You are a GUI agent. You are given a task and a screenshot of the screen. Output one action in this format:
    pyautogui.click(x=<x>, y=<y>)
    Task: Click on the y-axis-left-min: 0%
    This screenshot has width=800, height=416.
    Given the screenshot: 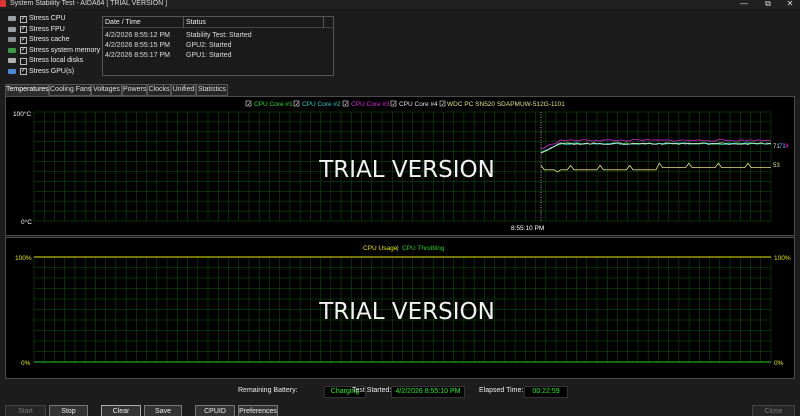 What is the action you would take?
    pyautogui.click(x=26, y=363)
    